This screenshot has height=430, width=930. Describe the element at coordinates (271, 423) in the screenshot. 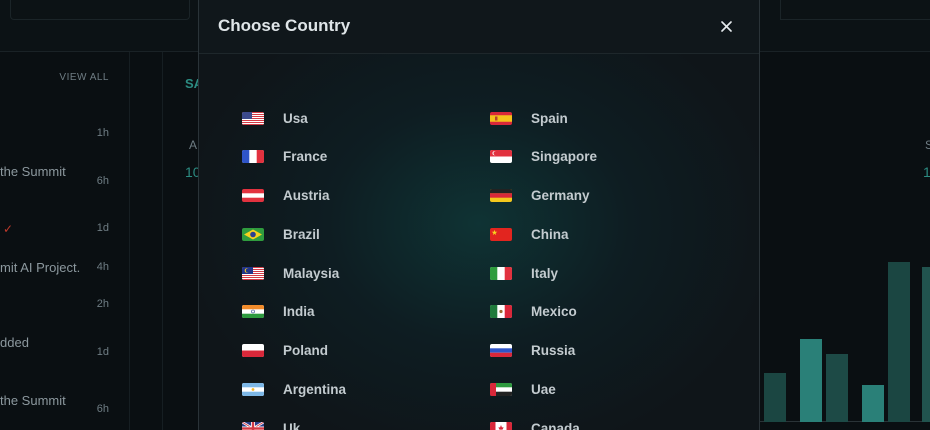

I see `country-option-gb: Uk` at that location.